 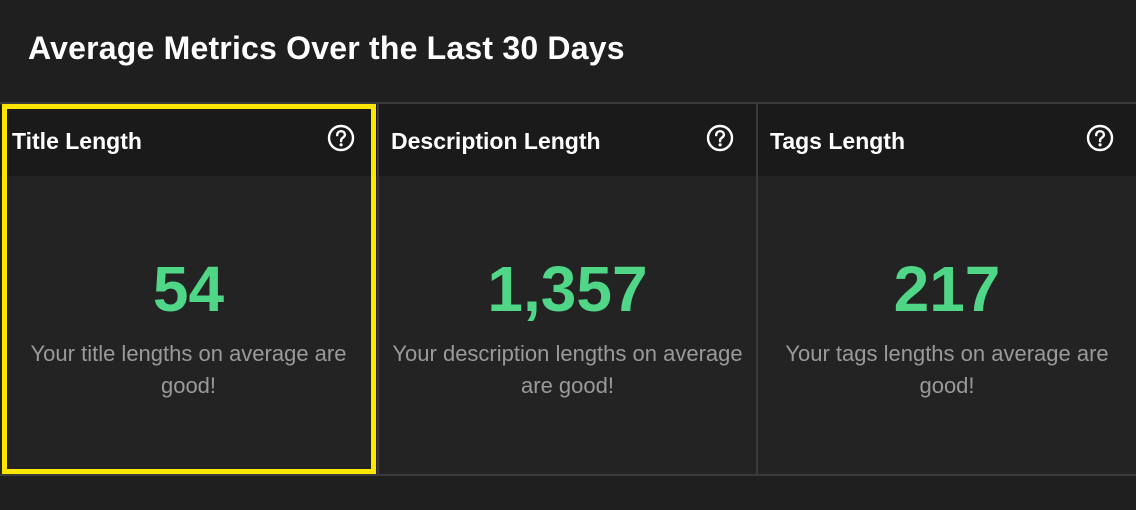 I want to click on card-title: Title Length, so click(x=77, y=141).